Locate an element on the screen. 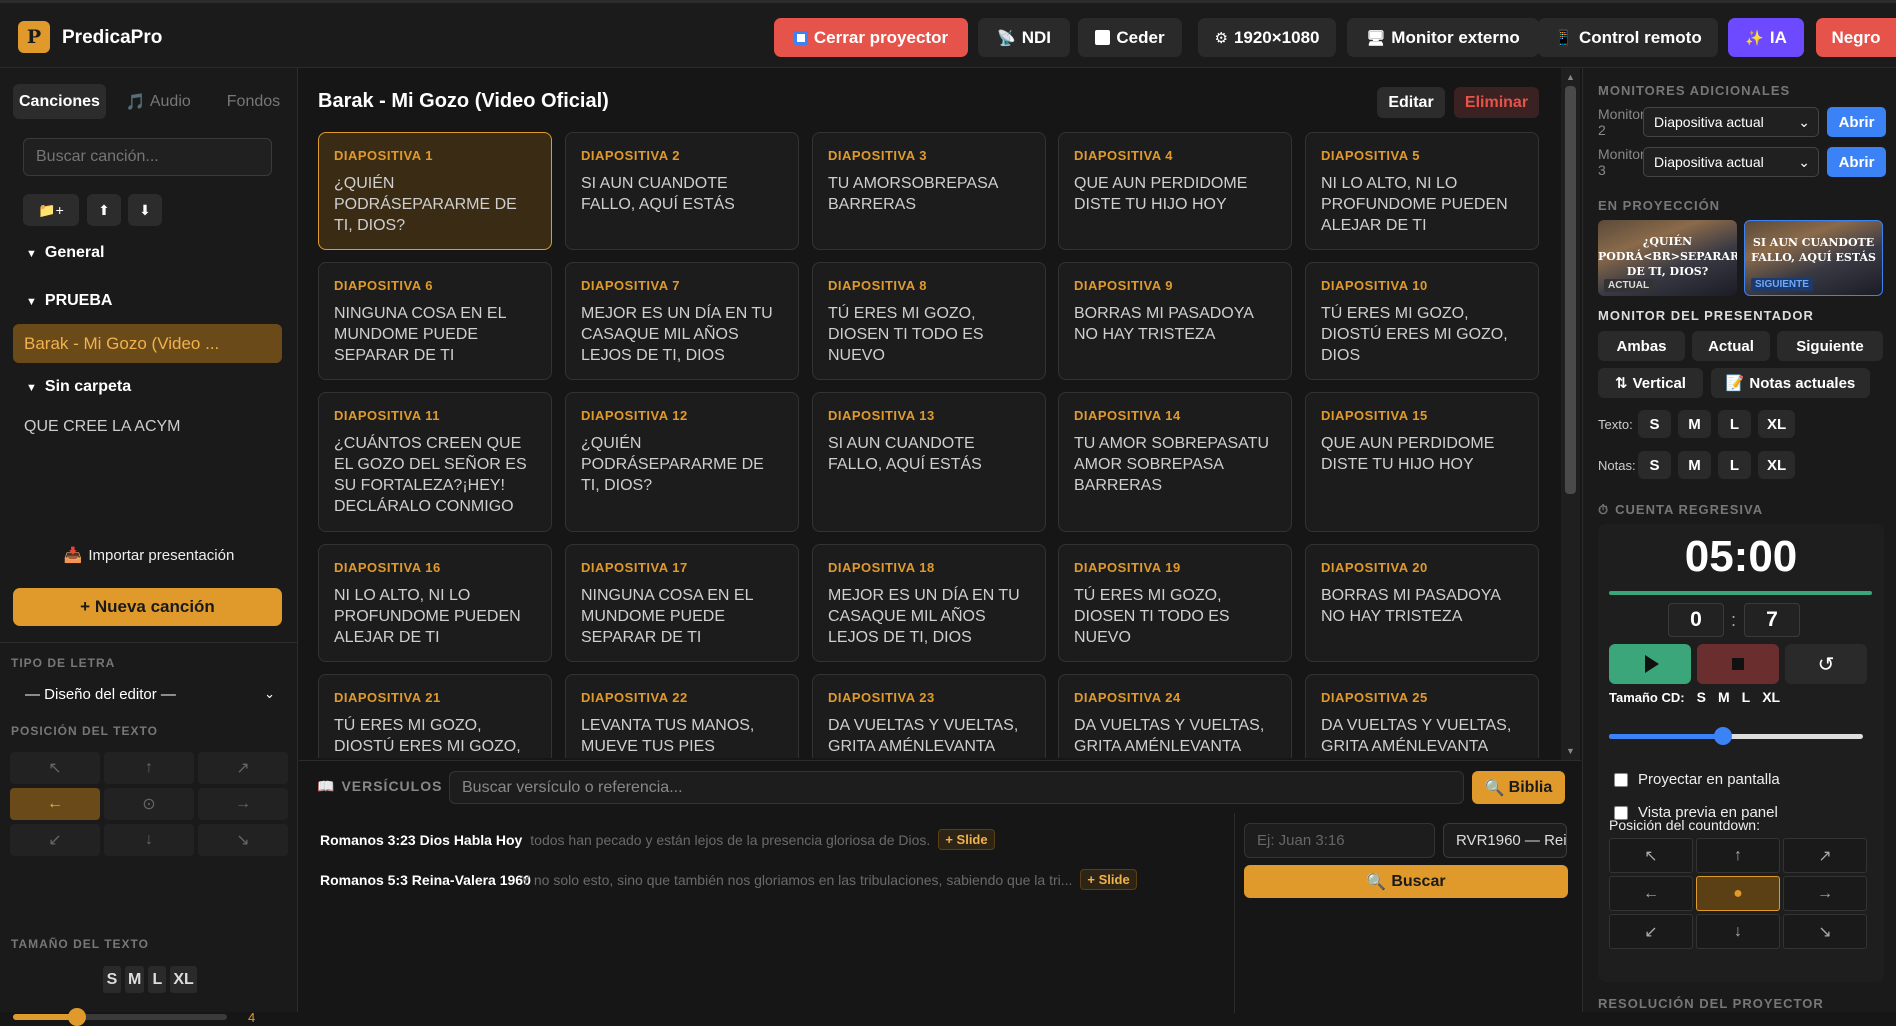 This screenshot has width=1896, height=1026. text-size-s-button: S is located at coordinates (1654, 424).